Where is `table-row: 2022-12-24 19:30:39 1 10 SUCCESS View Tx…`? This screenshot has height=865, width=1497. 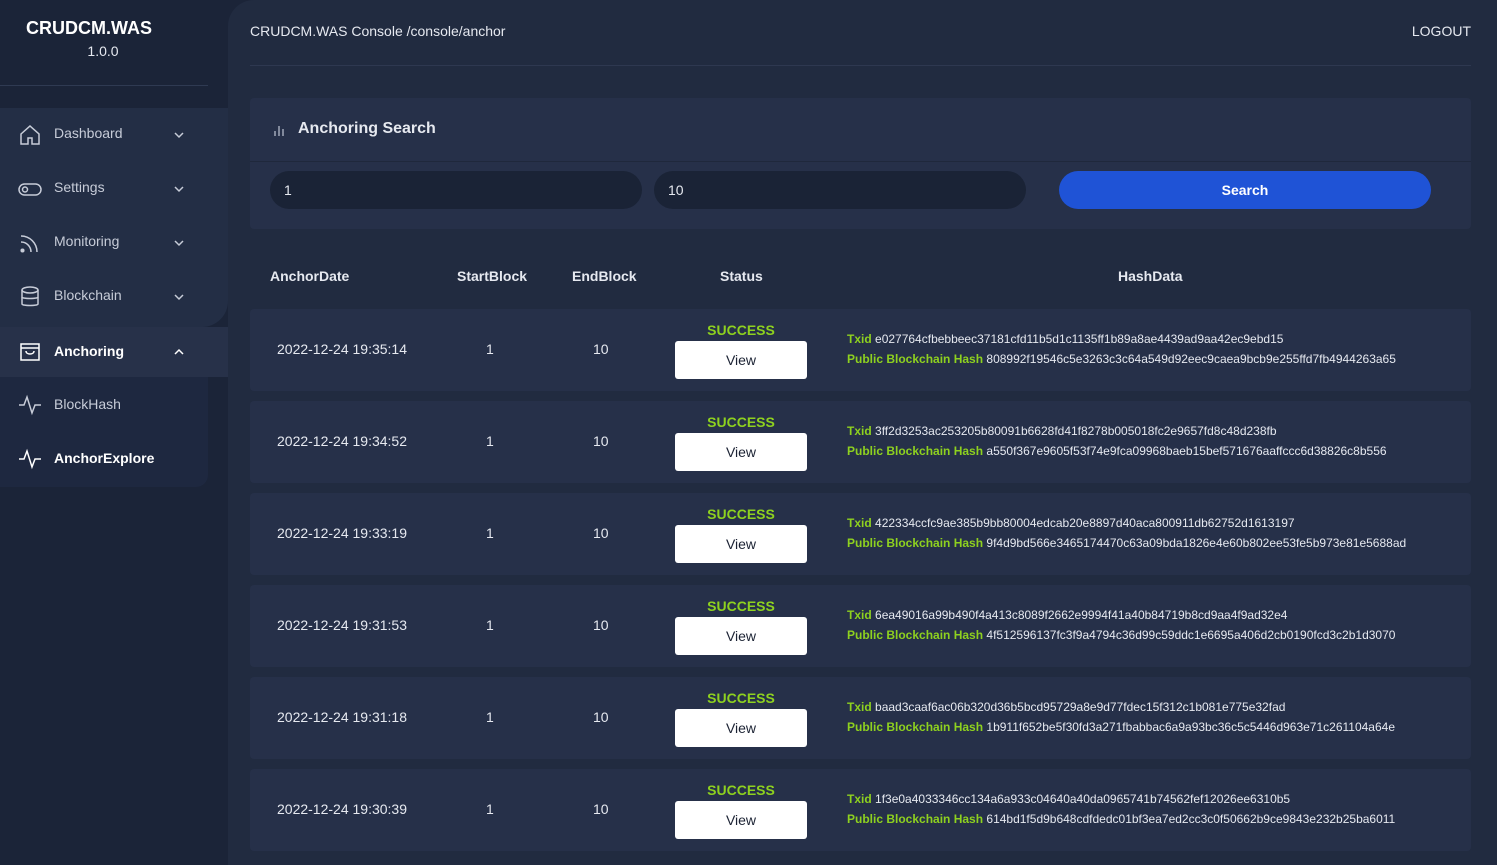
table-row: 2022-12-24 19:30:39 1 10 SUCCESS View Tx… is located at coordinates (860, 810).